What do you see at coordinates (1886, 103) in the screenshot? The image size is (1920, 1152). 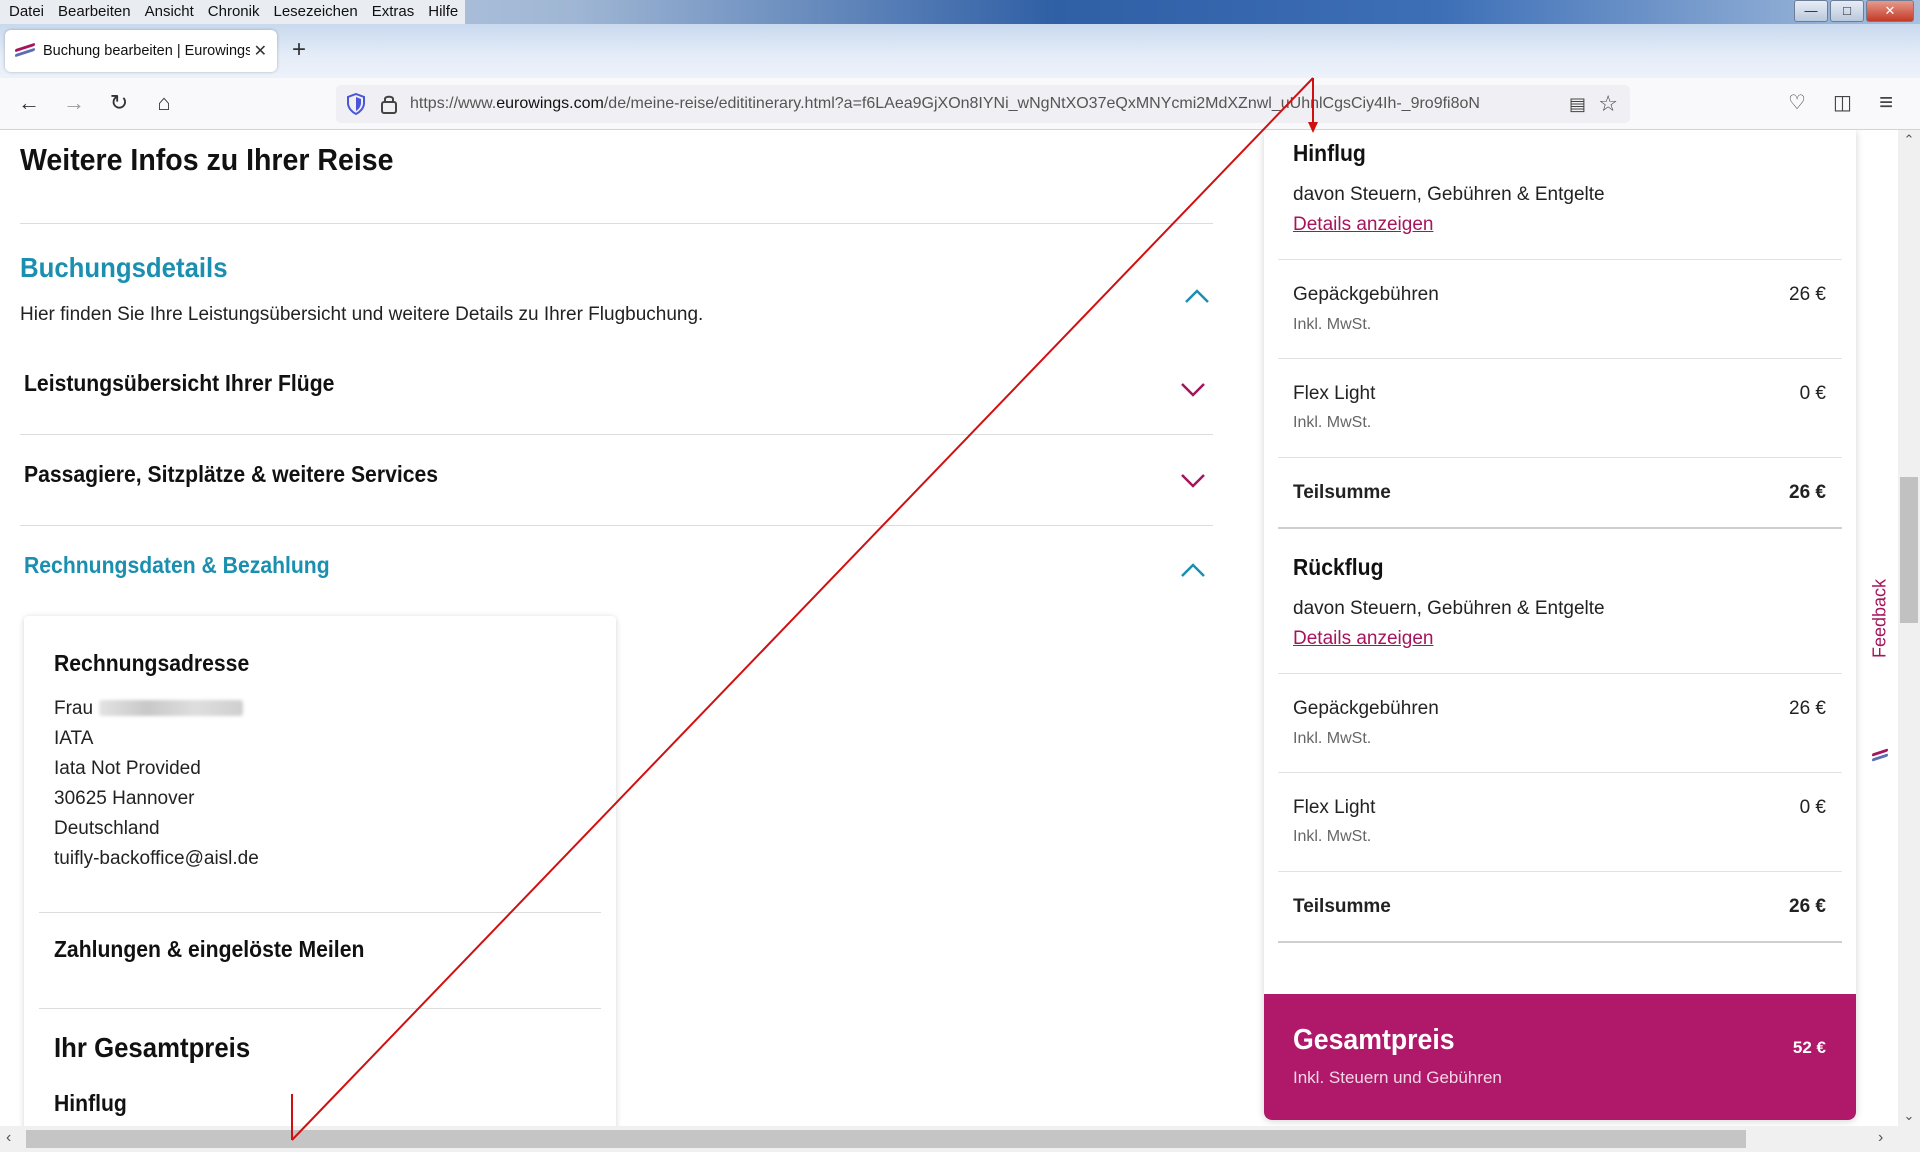 I see `app-menu-icon: ≡` at bounding box center [1886, 103].